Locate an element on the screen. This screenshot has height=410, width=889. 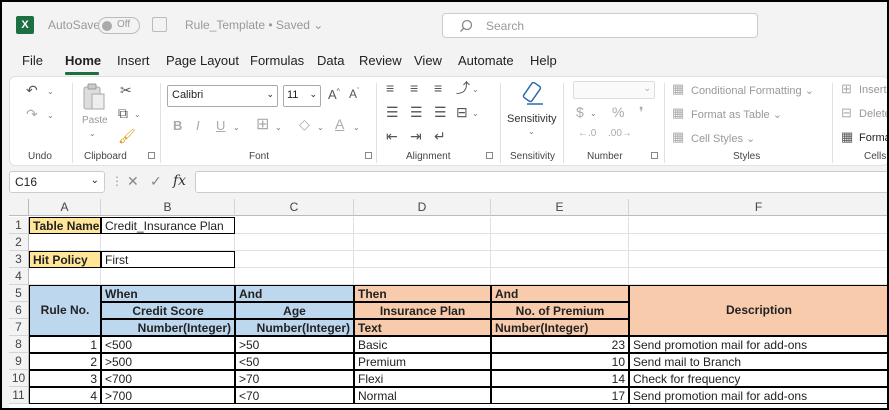
format-cells-button: Format is located at coordinates (873, 138).